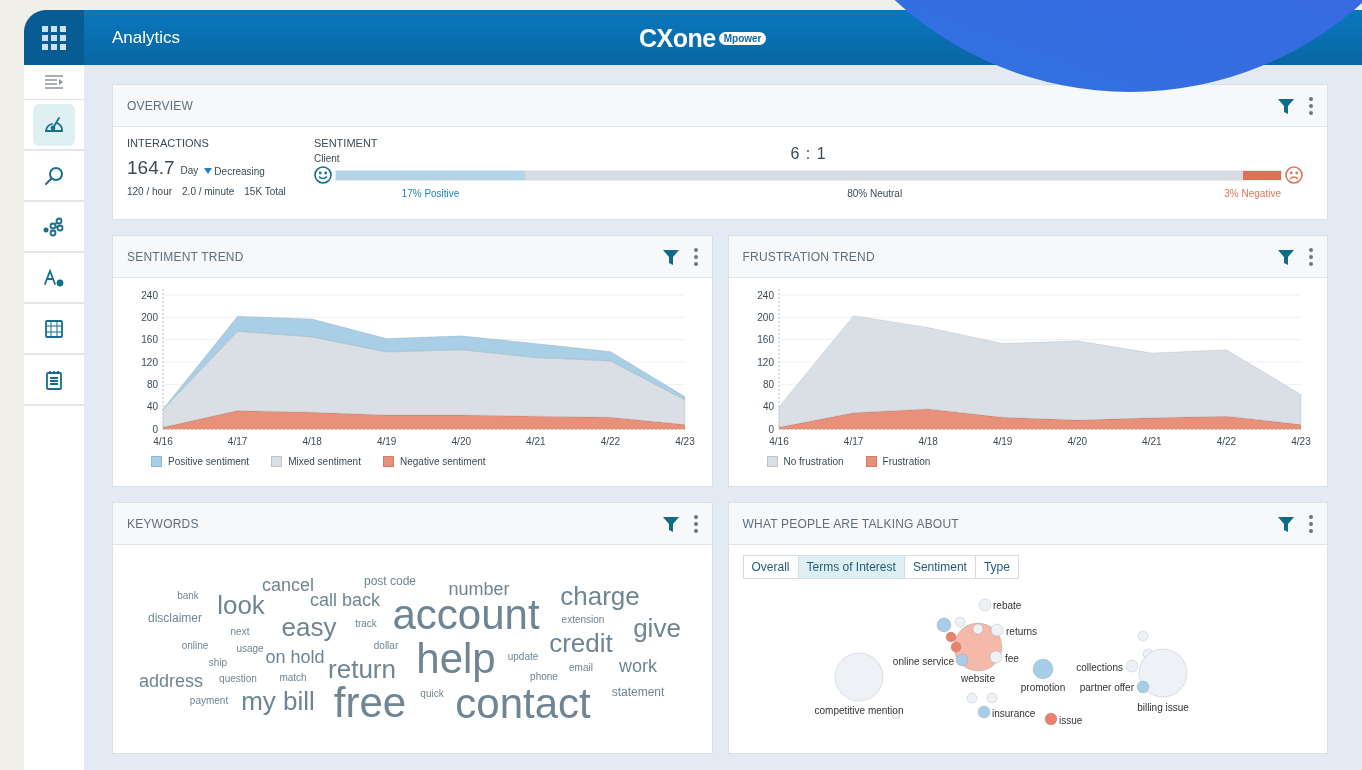 The width and height of the screenshot is (1362, 770). I want to click on card-title: KEYWORDS, so click(163, 523).